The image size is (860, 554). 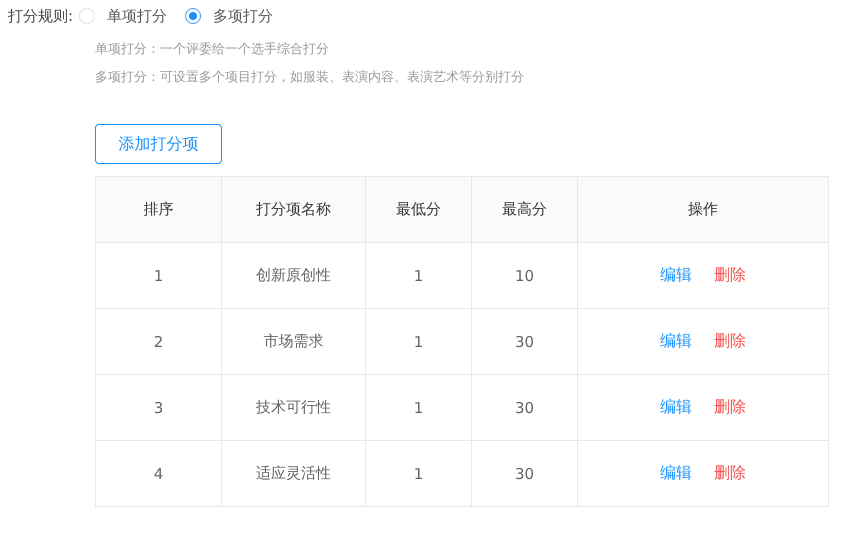 What do you see at coordinates (525, 209) in the screenshot?
I see `column-header: 最高分` at bounding box center [525, 209].